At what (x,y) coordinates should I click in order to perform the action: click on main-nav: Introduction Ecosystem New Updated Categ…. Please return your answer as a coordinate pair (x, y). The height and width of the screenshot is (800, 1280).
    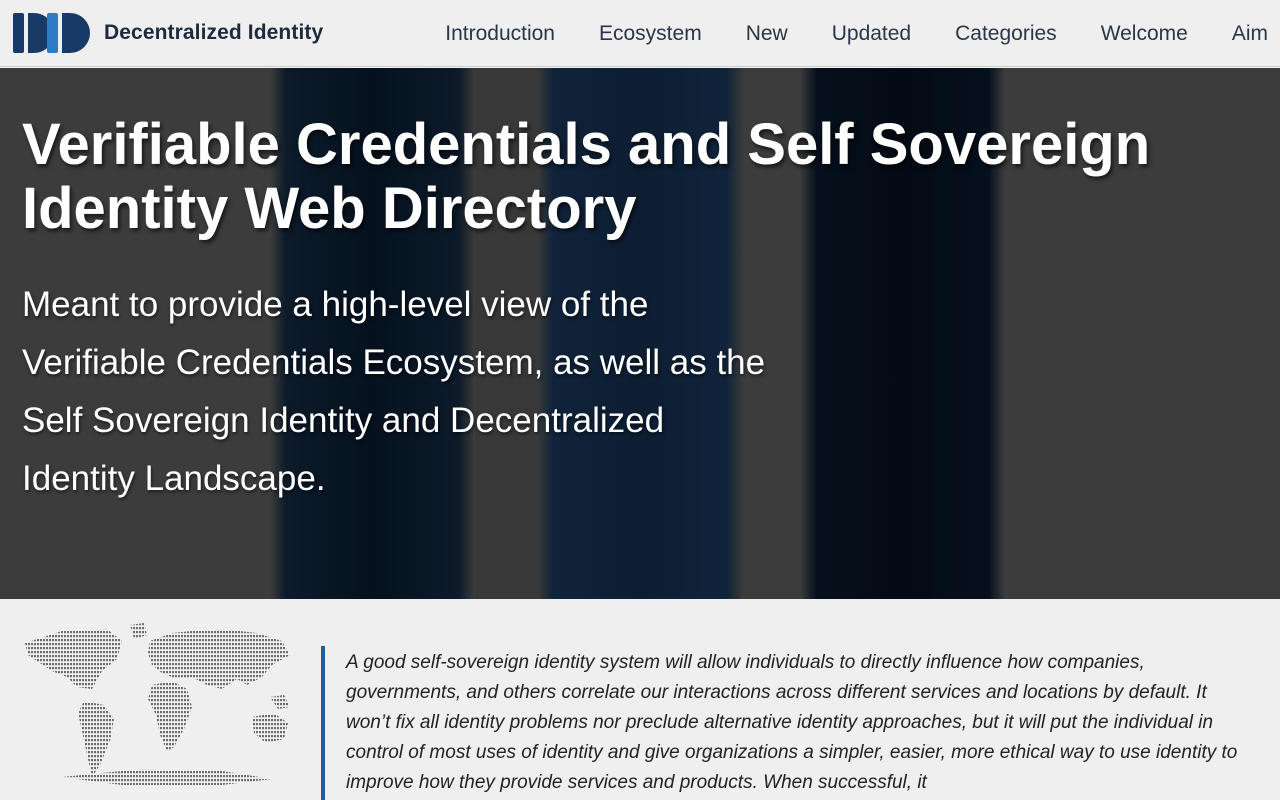
    Looking at the image, I should click on (834, 33).